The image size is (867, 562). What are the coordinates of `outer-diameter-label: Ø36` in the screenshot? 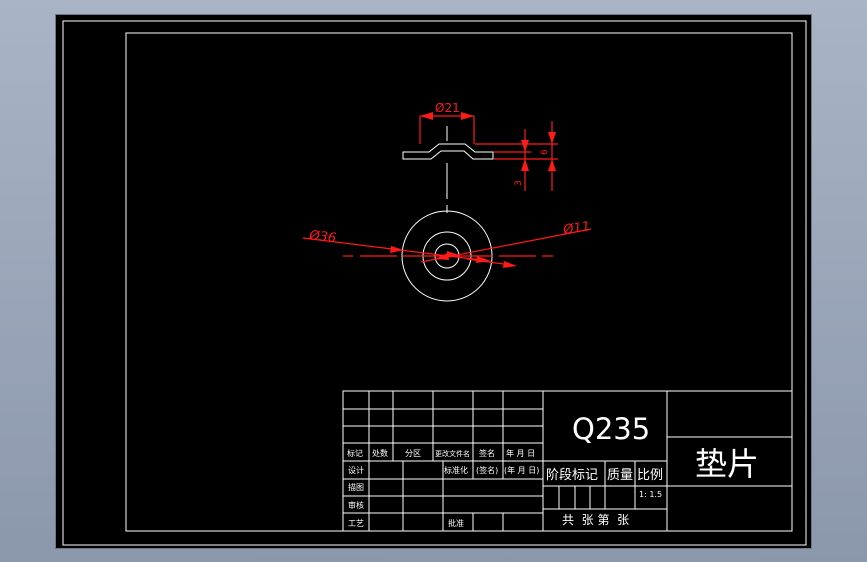 It's located at (322, 237).